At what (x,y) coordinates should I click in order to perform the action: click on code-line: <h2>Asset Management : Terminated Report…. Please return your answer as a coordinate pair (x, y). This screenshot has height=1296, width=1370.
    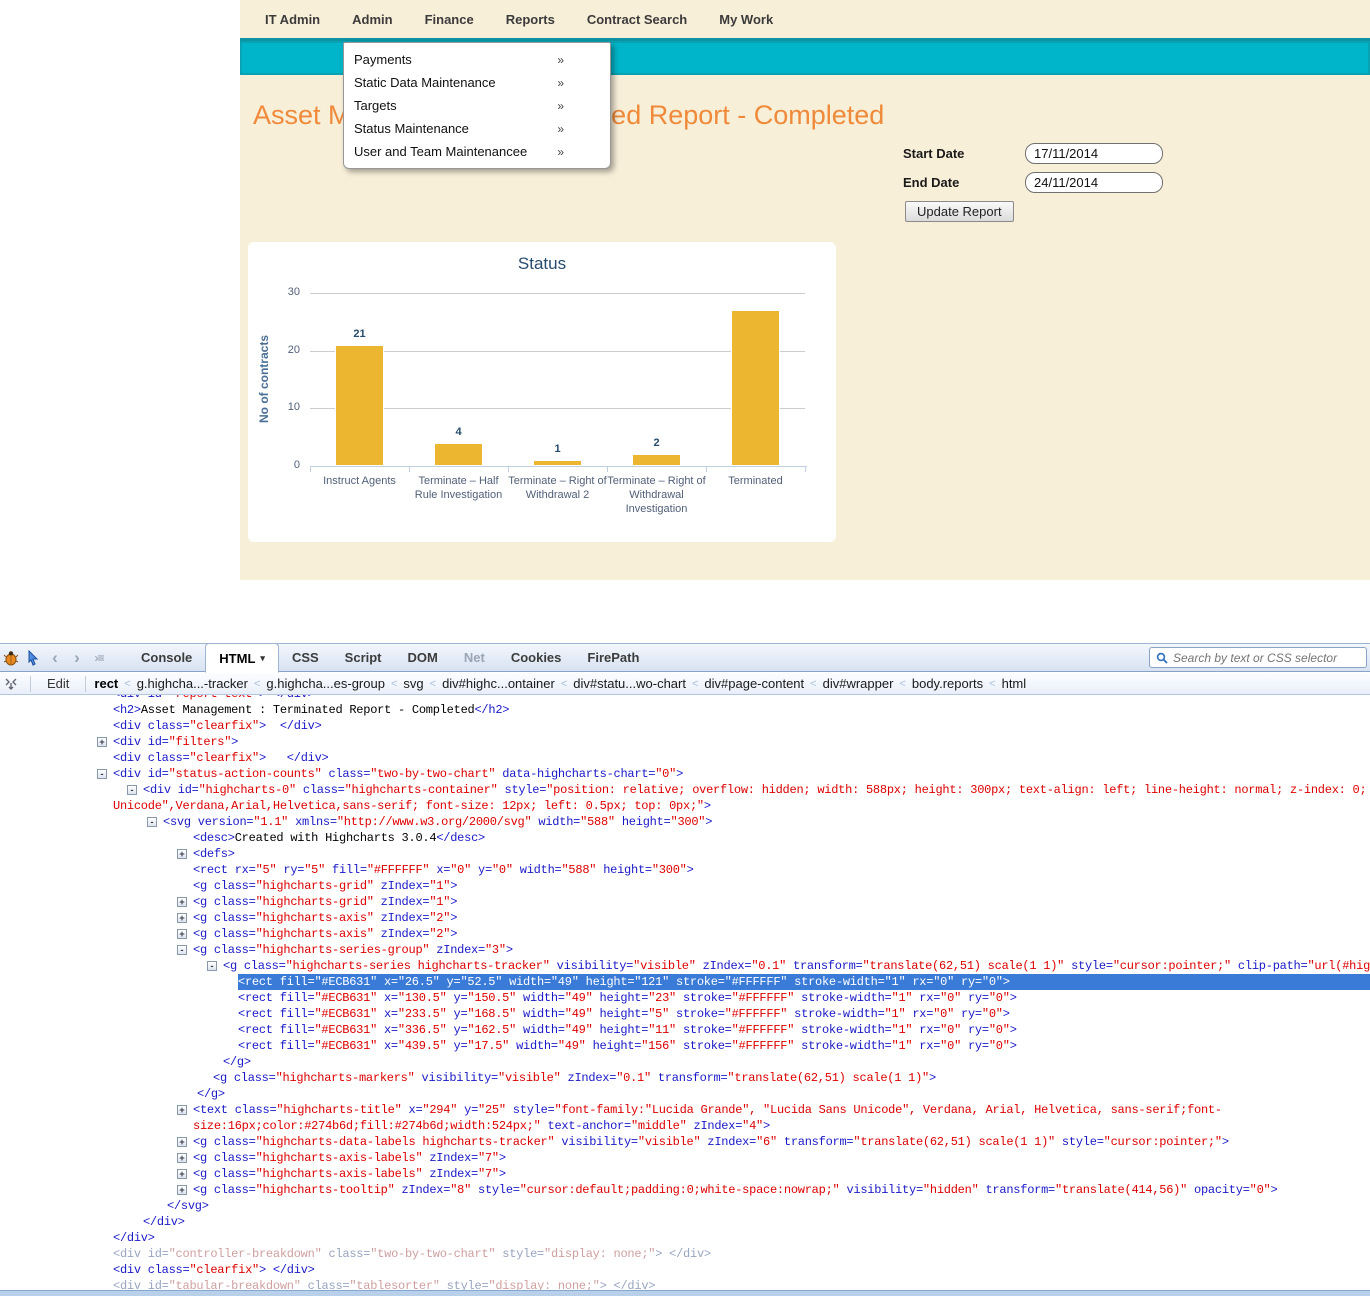
    Looking at the image, I should click on (685, 710).